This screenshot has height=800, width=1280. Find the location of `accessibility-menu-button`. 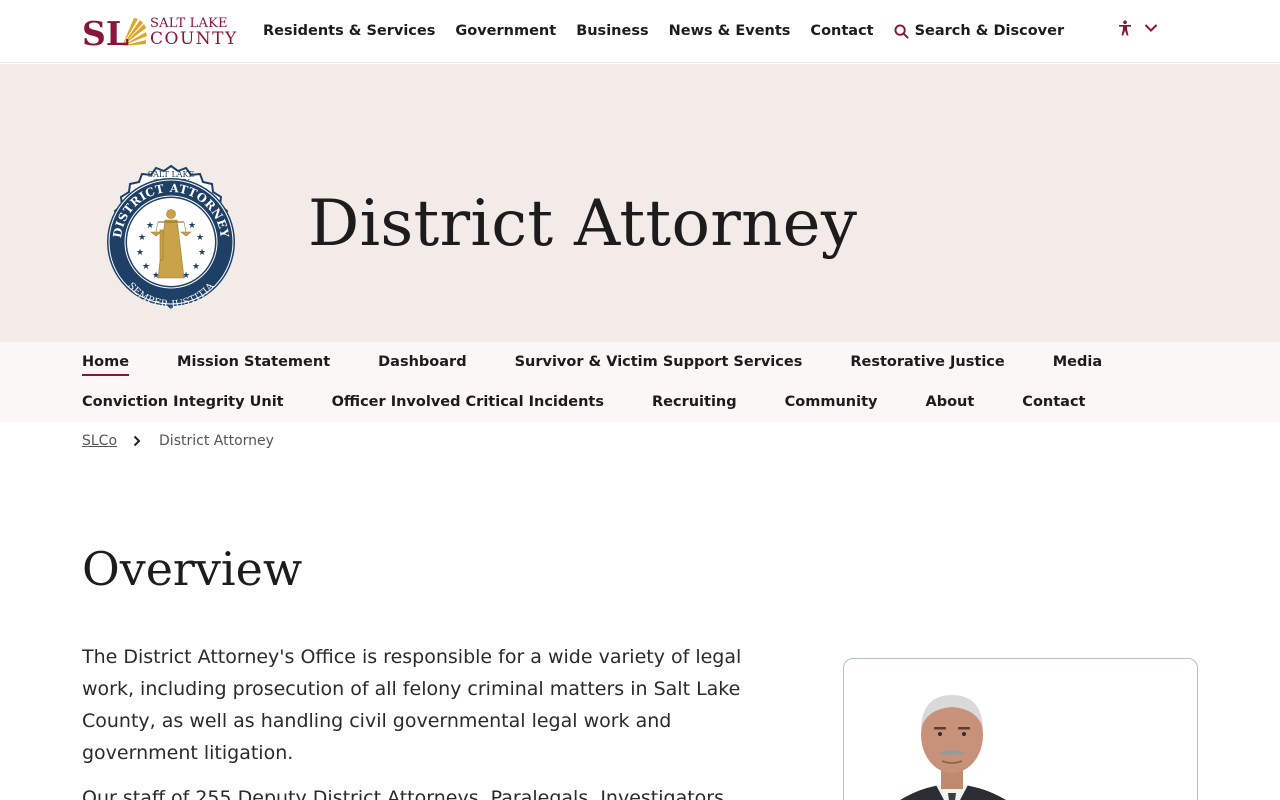

accessibility-menu-button is located at coordinates (1138, 28).